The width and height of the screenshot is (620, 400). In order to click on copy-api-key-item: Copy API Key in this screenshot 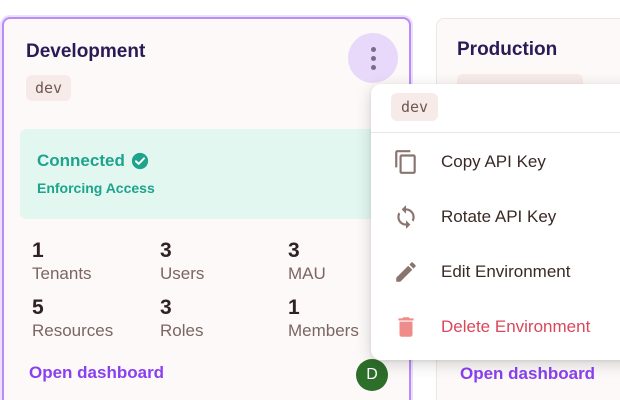, I will do `click(495, 162)`.